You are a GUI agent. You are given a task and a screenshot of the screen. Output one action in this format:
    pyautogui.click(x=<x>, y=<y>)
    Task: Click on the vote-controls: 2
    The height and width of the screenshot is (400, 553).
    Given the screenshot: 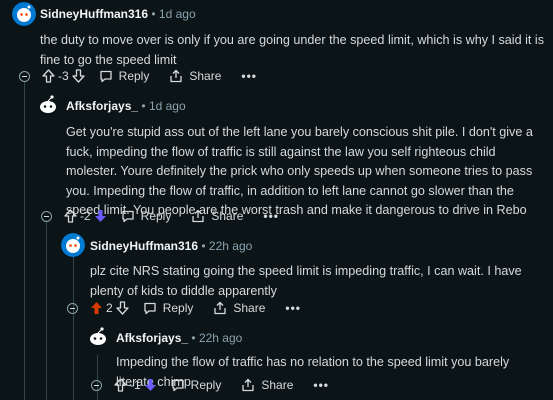 What is the action you would take?
    pyautogui.click(x=109, y=308)
    